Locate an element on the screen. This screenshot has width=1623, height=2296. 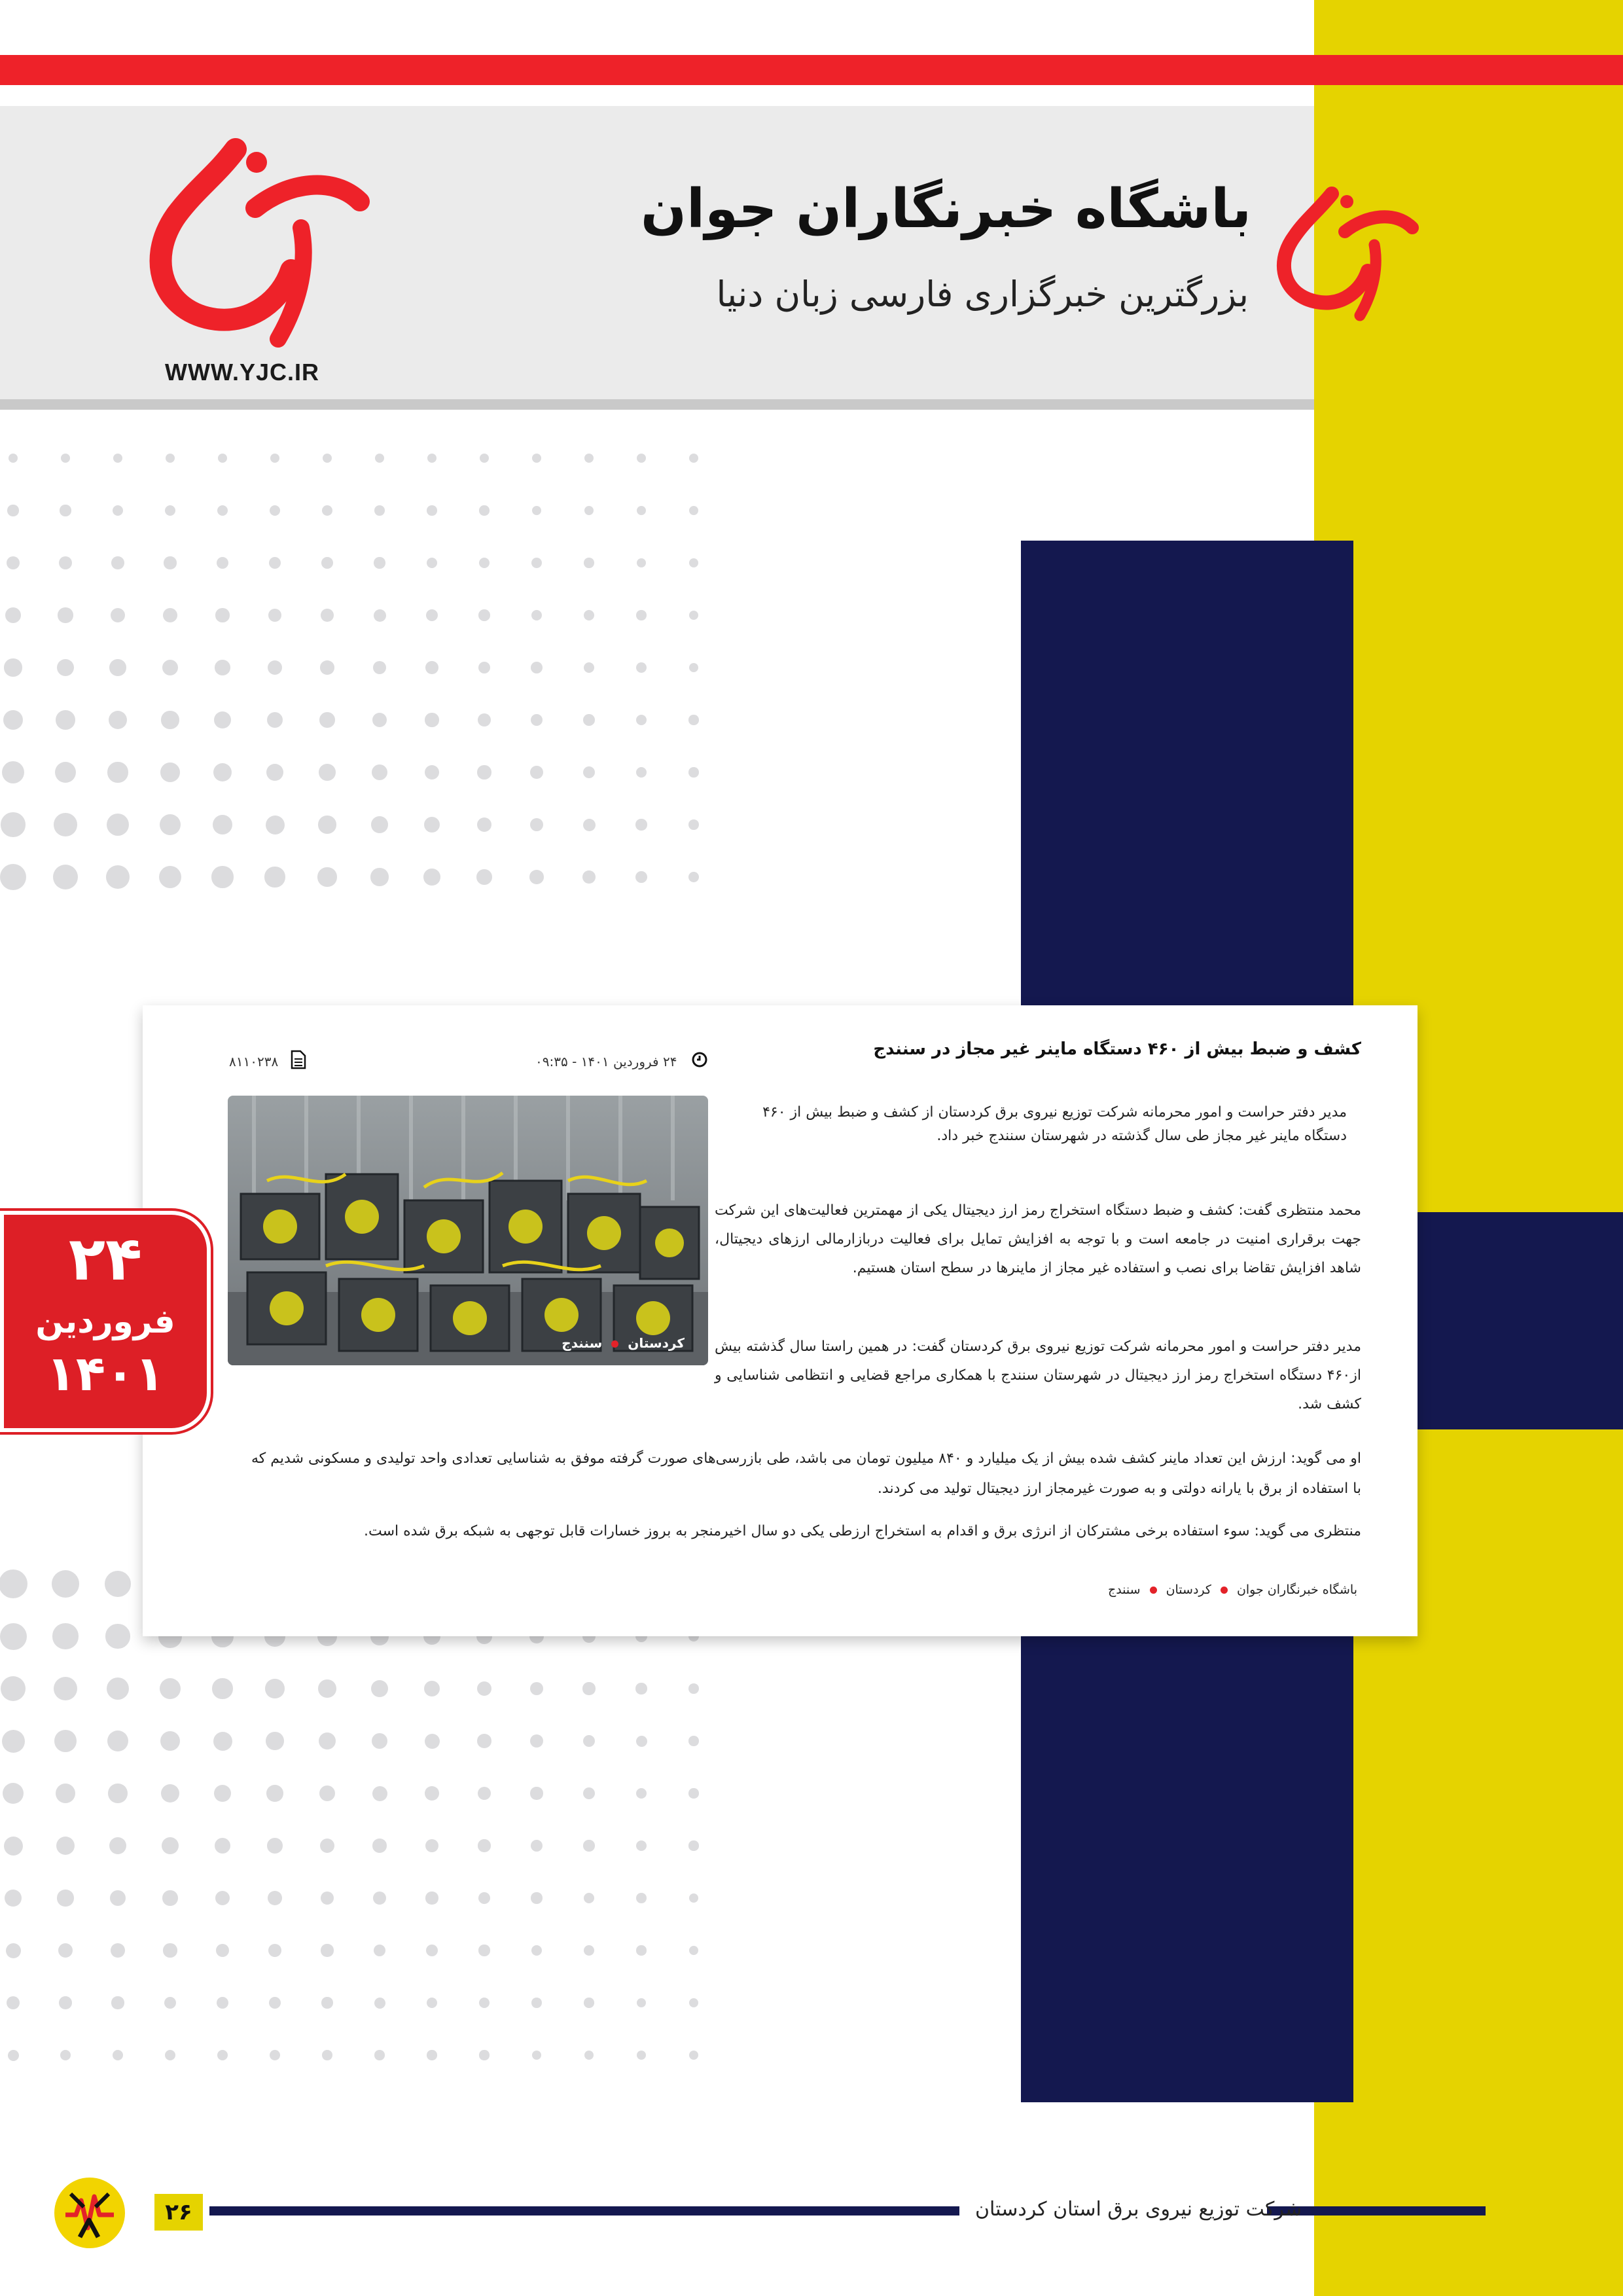
tag-link: کردستان is located at coordinates (1188, 1590).